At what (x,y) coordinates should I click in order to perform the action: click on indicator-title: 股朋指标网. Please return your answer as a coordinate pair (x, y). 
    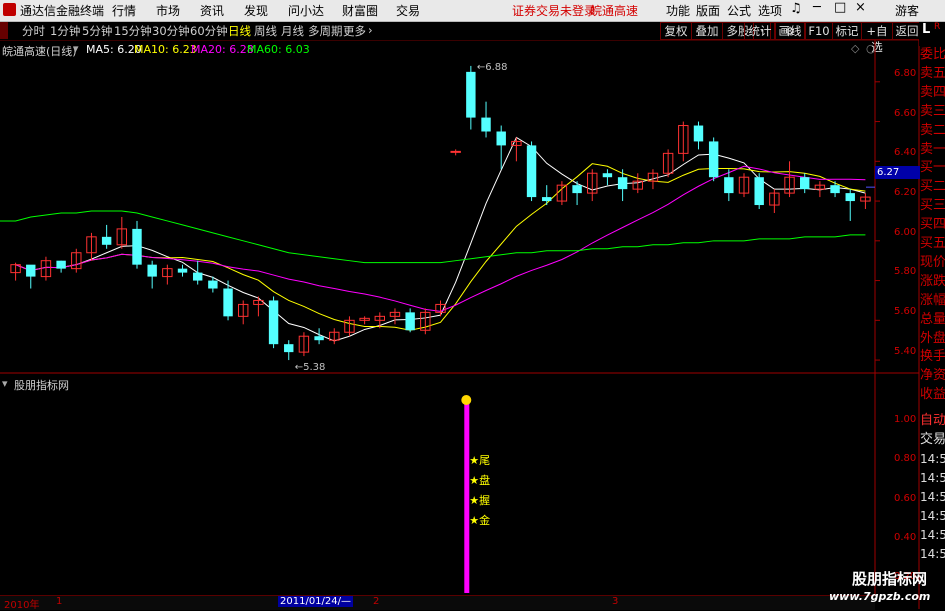
    Looking at the image, I should click on (41, 385).